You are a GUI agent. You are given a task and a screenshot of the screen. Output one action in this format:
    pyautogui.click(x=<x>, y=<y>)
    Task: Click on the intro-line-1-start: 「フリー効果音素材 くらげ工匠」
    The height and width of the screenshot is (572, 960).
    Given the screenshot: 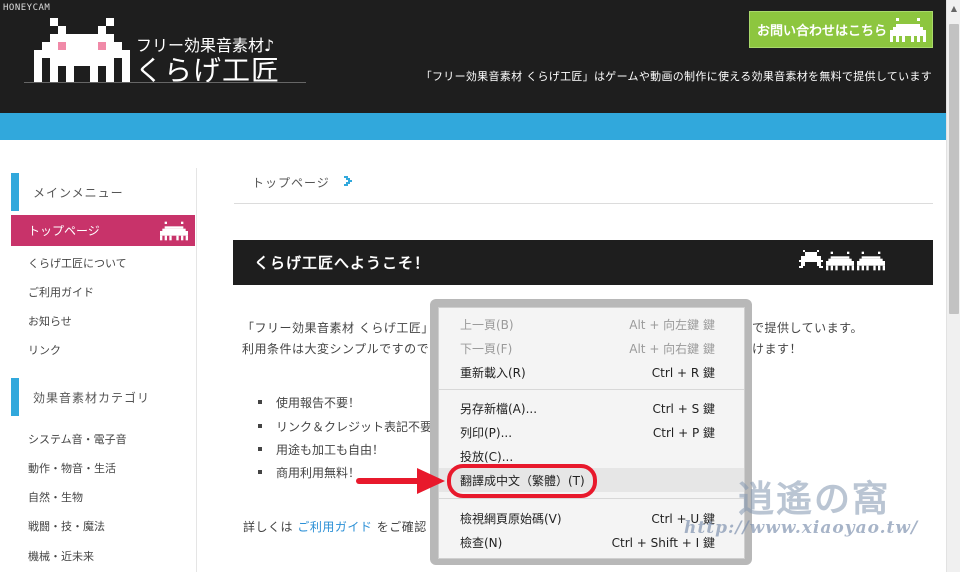 What is the action you would take?
    pyautogui.click(x=338, y=328)
    